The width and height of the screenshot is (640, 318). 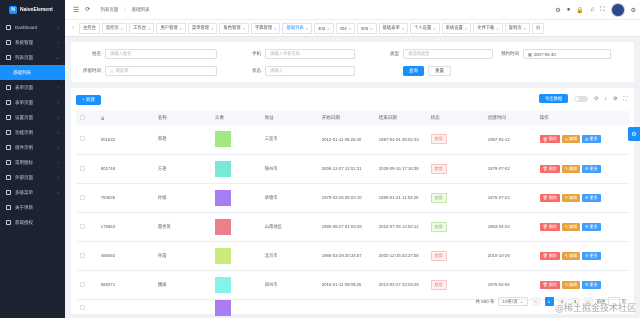 What do you see at coordinates (617, 10) in the screenshot?
I see `avatar` at bounding box center [617, 10].